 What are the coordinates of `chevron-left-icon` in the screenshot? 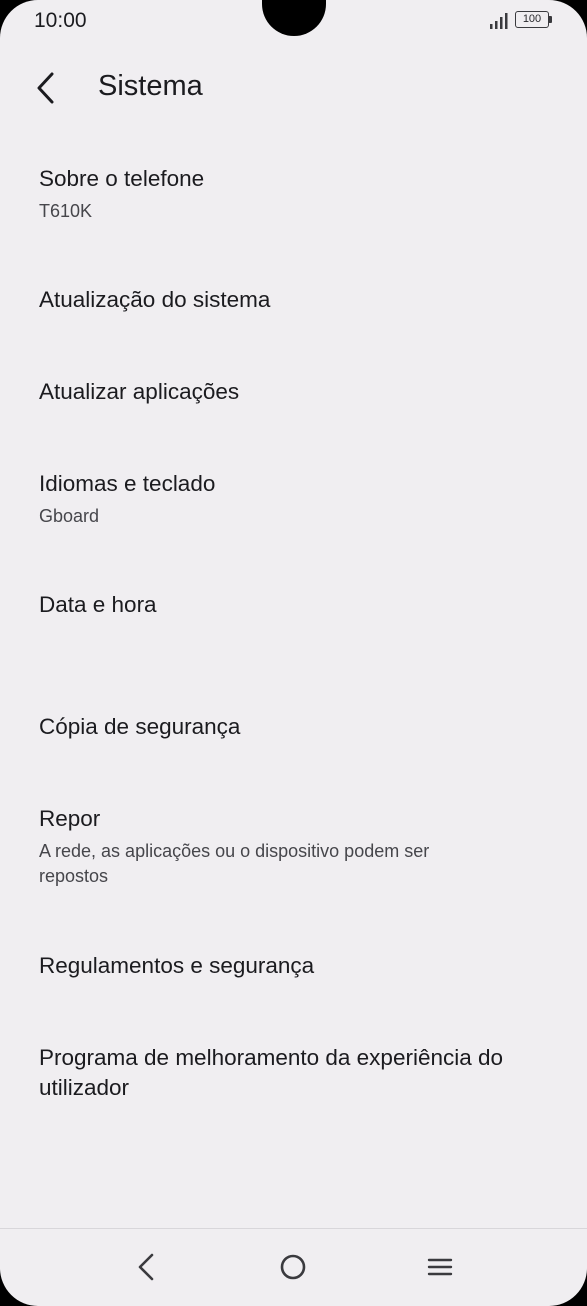 It's located at (45, 88).